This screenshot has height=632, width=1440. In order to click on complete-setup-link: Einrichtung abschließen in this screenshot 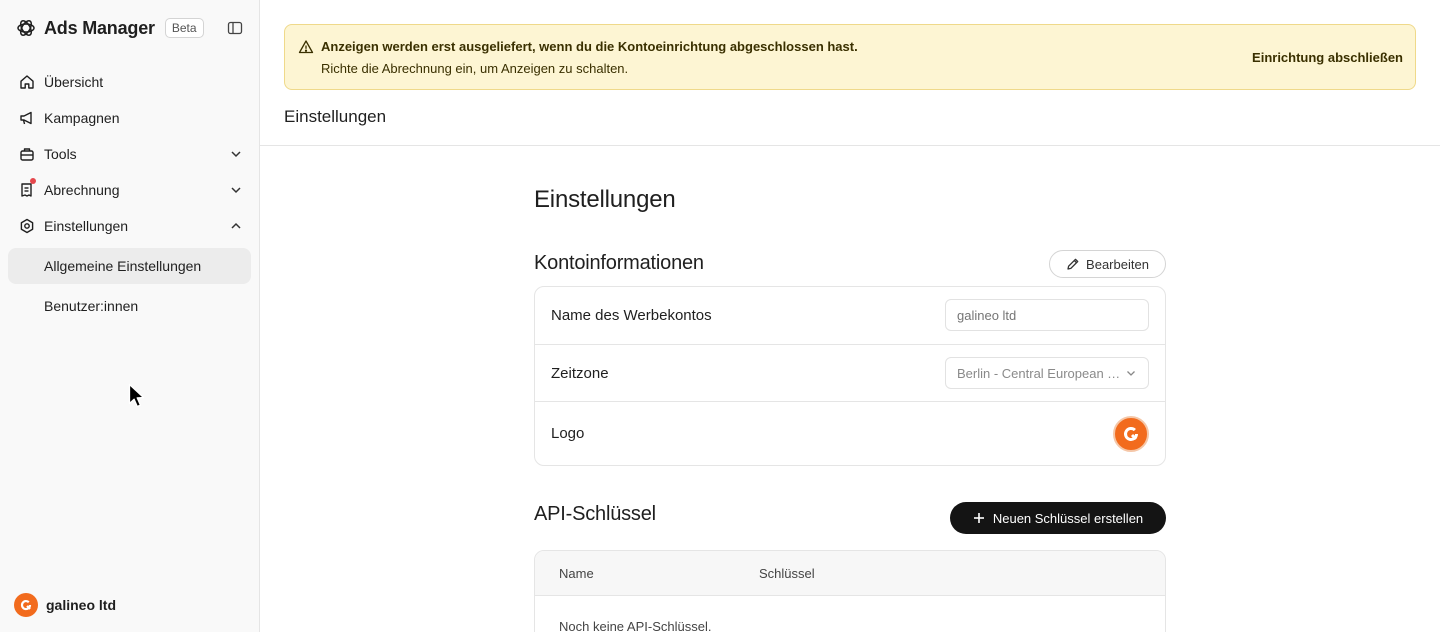, I will do `click(1327, 57)`.